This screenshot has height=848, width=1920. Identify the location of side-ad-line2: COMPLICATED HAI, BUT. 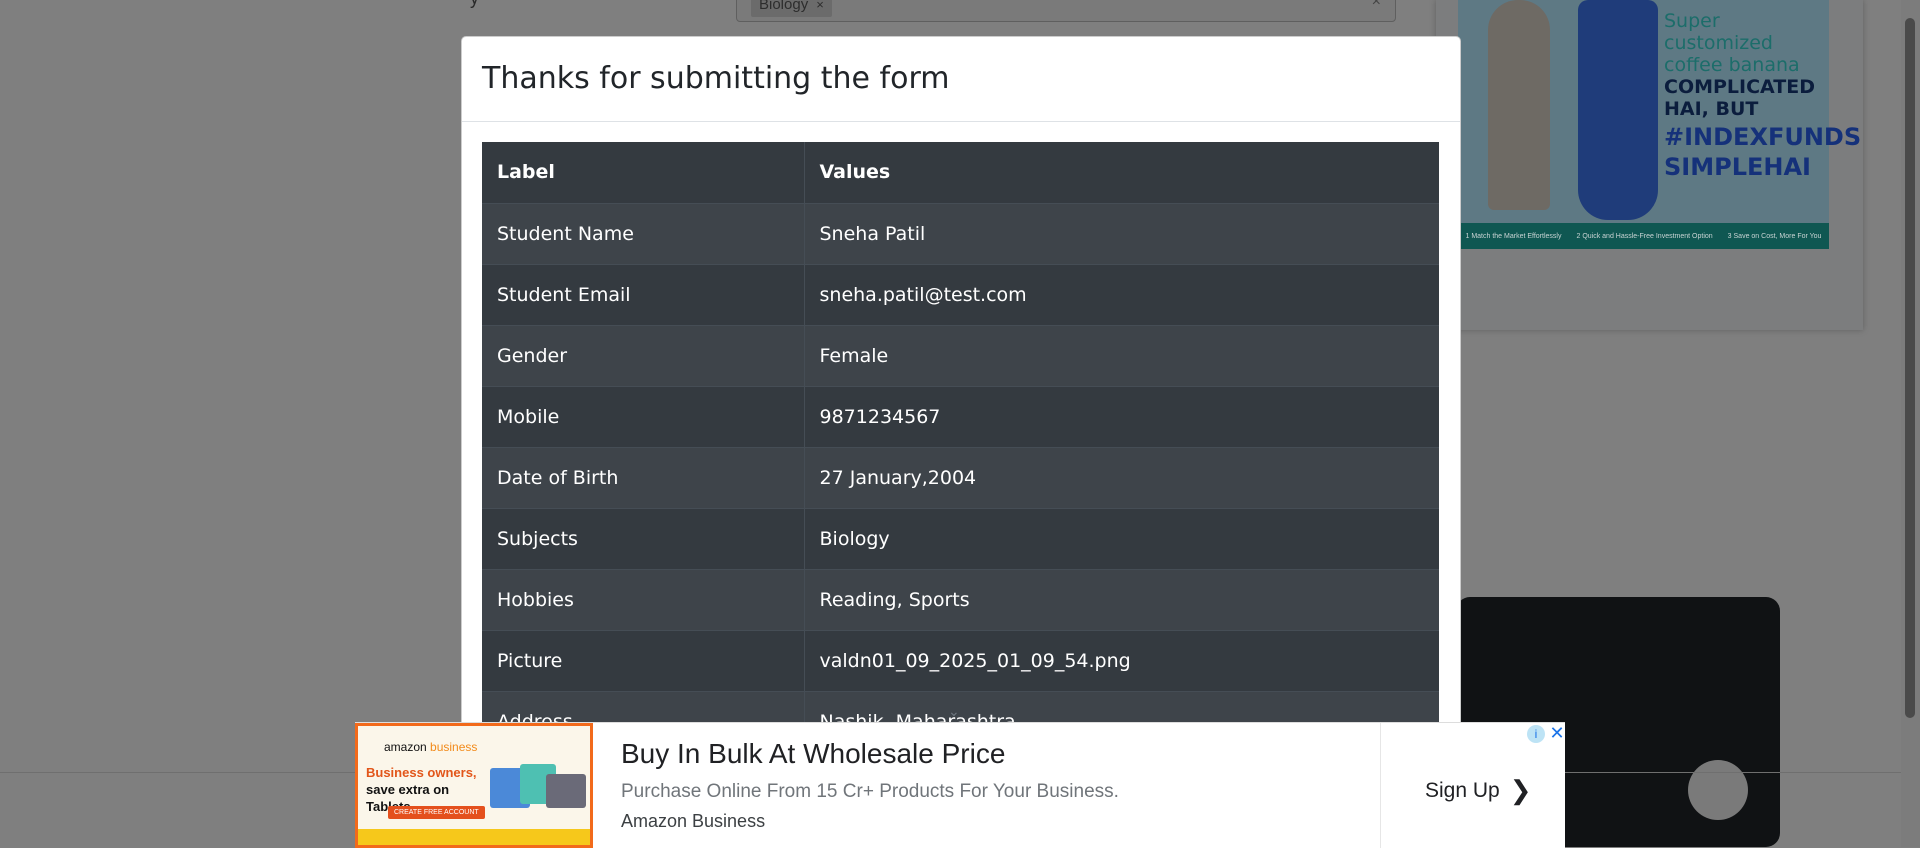
(1739, 98).